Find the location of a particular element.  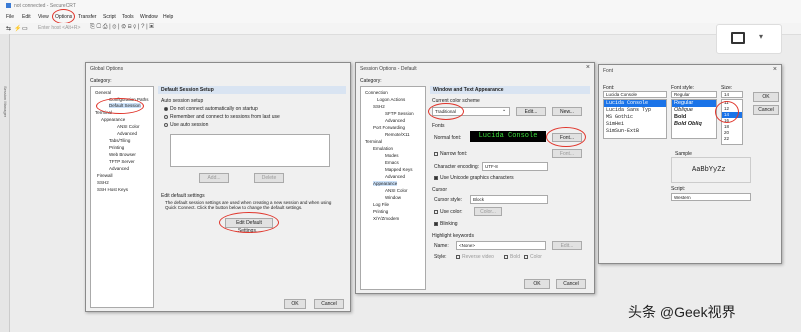

tree-item-firewall: Firewall is located at coordinates (105, 175).